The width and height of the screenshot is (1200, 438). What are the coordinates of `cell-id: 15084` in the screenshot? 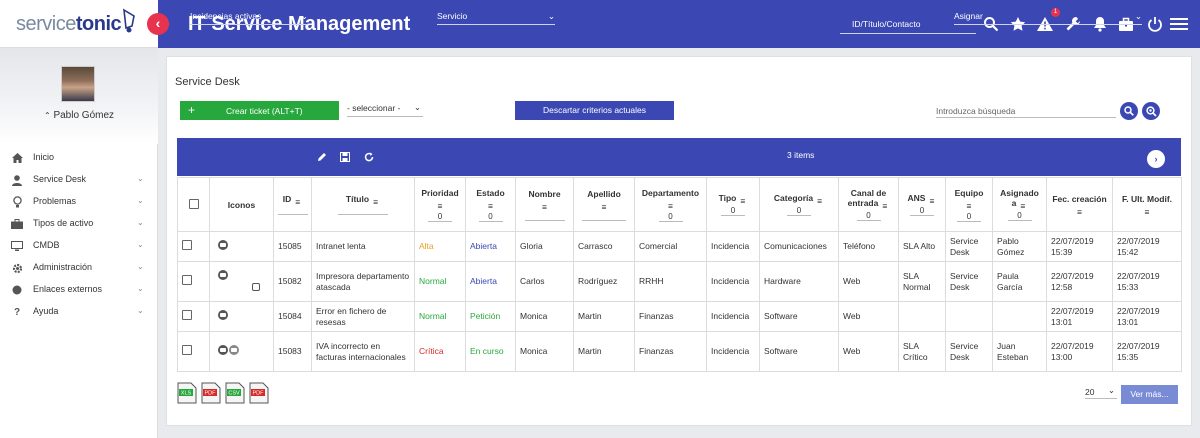 It's located at (292, 316).